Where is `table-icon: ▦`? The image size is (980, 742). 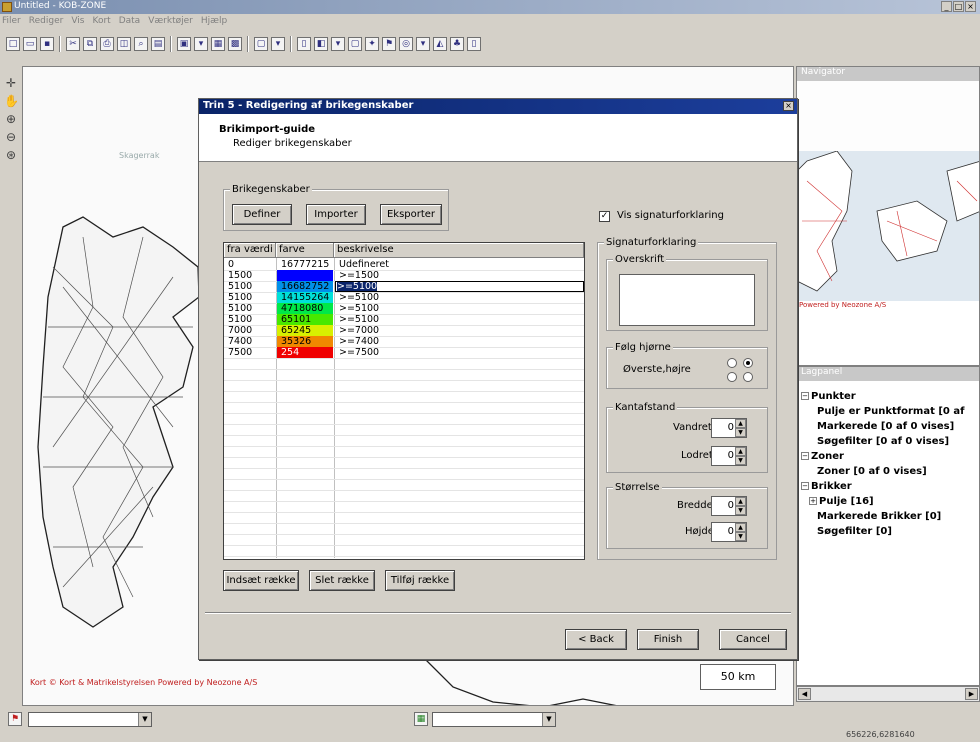
table-icon: ▦ is located at coordinates (218, 44).